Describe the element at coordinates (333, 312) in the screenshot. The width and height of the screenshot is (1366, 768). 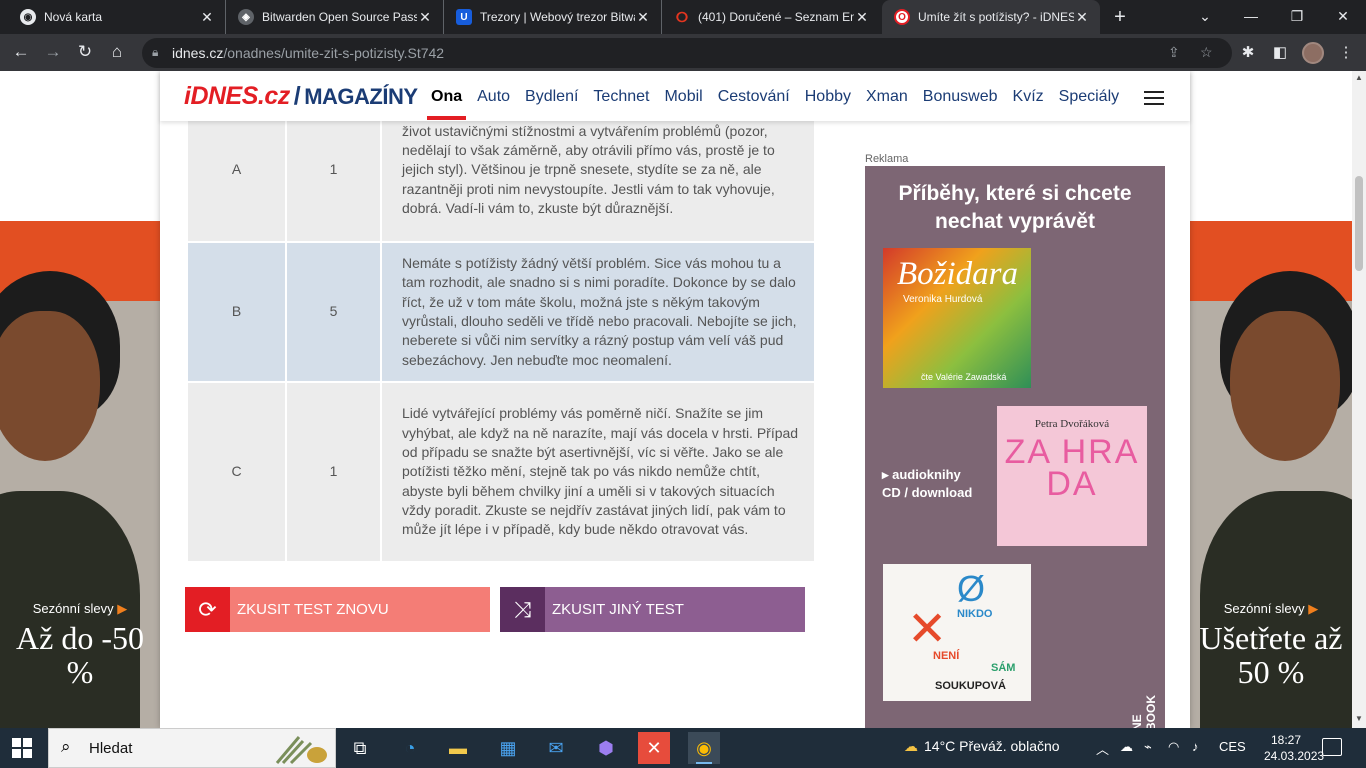
I see `result-count: 5` at that location.